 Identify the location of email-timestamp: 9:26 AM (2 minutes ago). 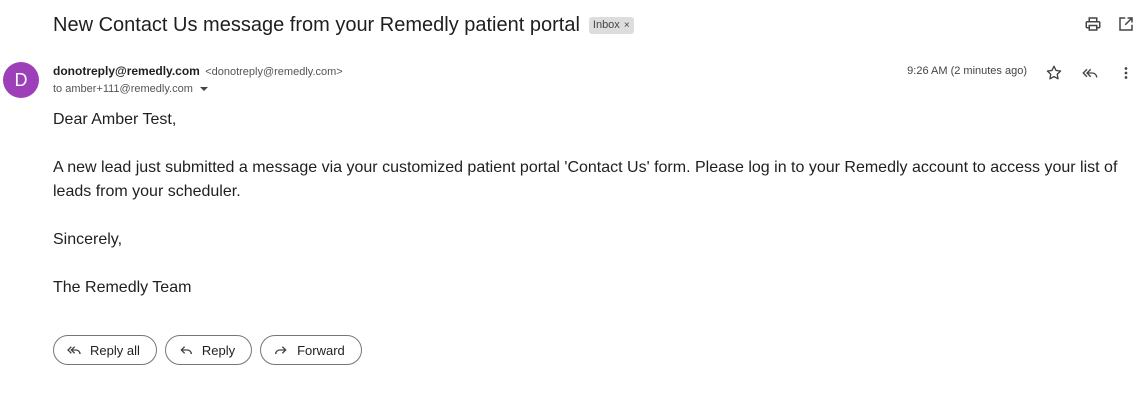
(967, 71).